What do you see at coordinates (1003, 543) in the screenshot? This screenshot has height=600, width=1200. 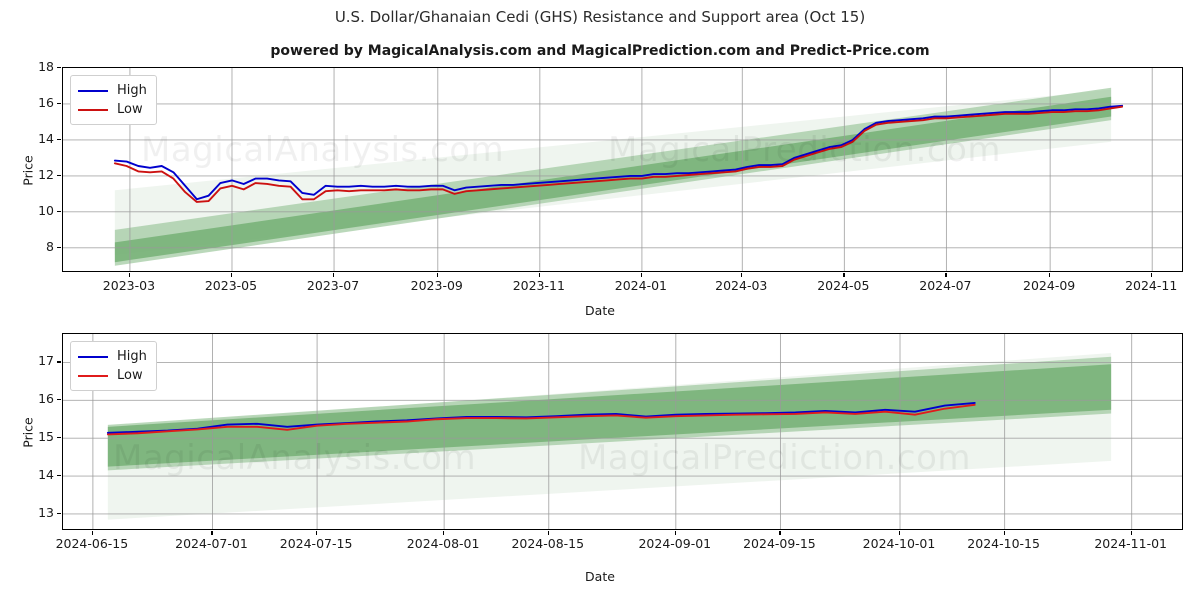 I see `x-tick-label: 2024-10-15` at bounding box center [1003, 543].